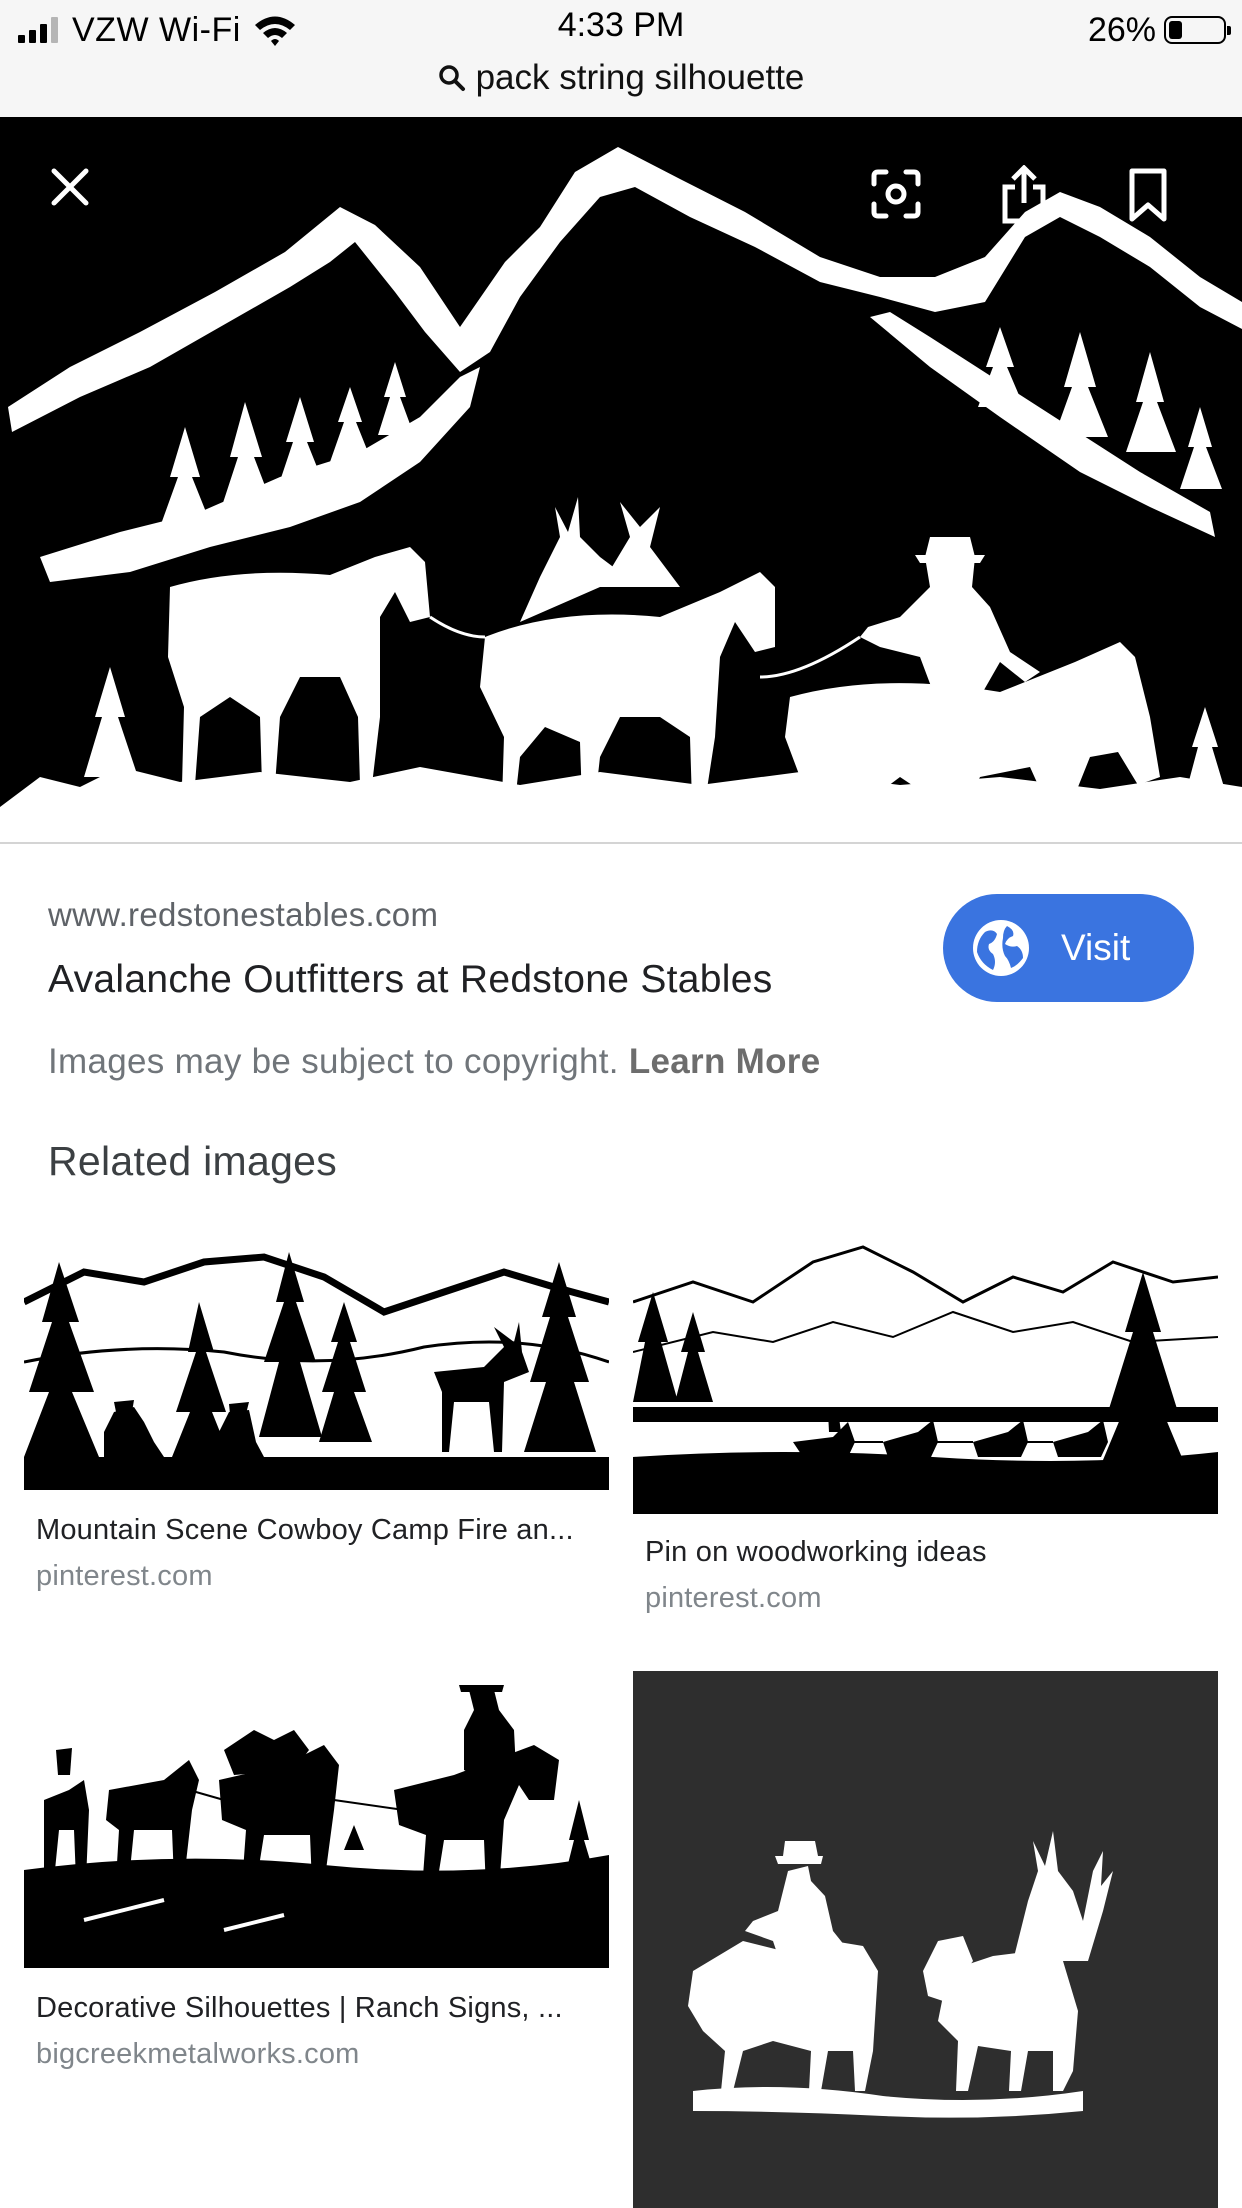 This screenshot has height=2208, width=1242. I want to click on related-image-card: Pin on woodworking ideas pinterest.com, so click(925, 1432).